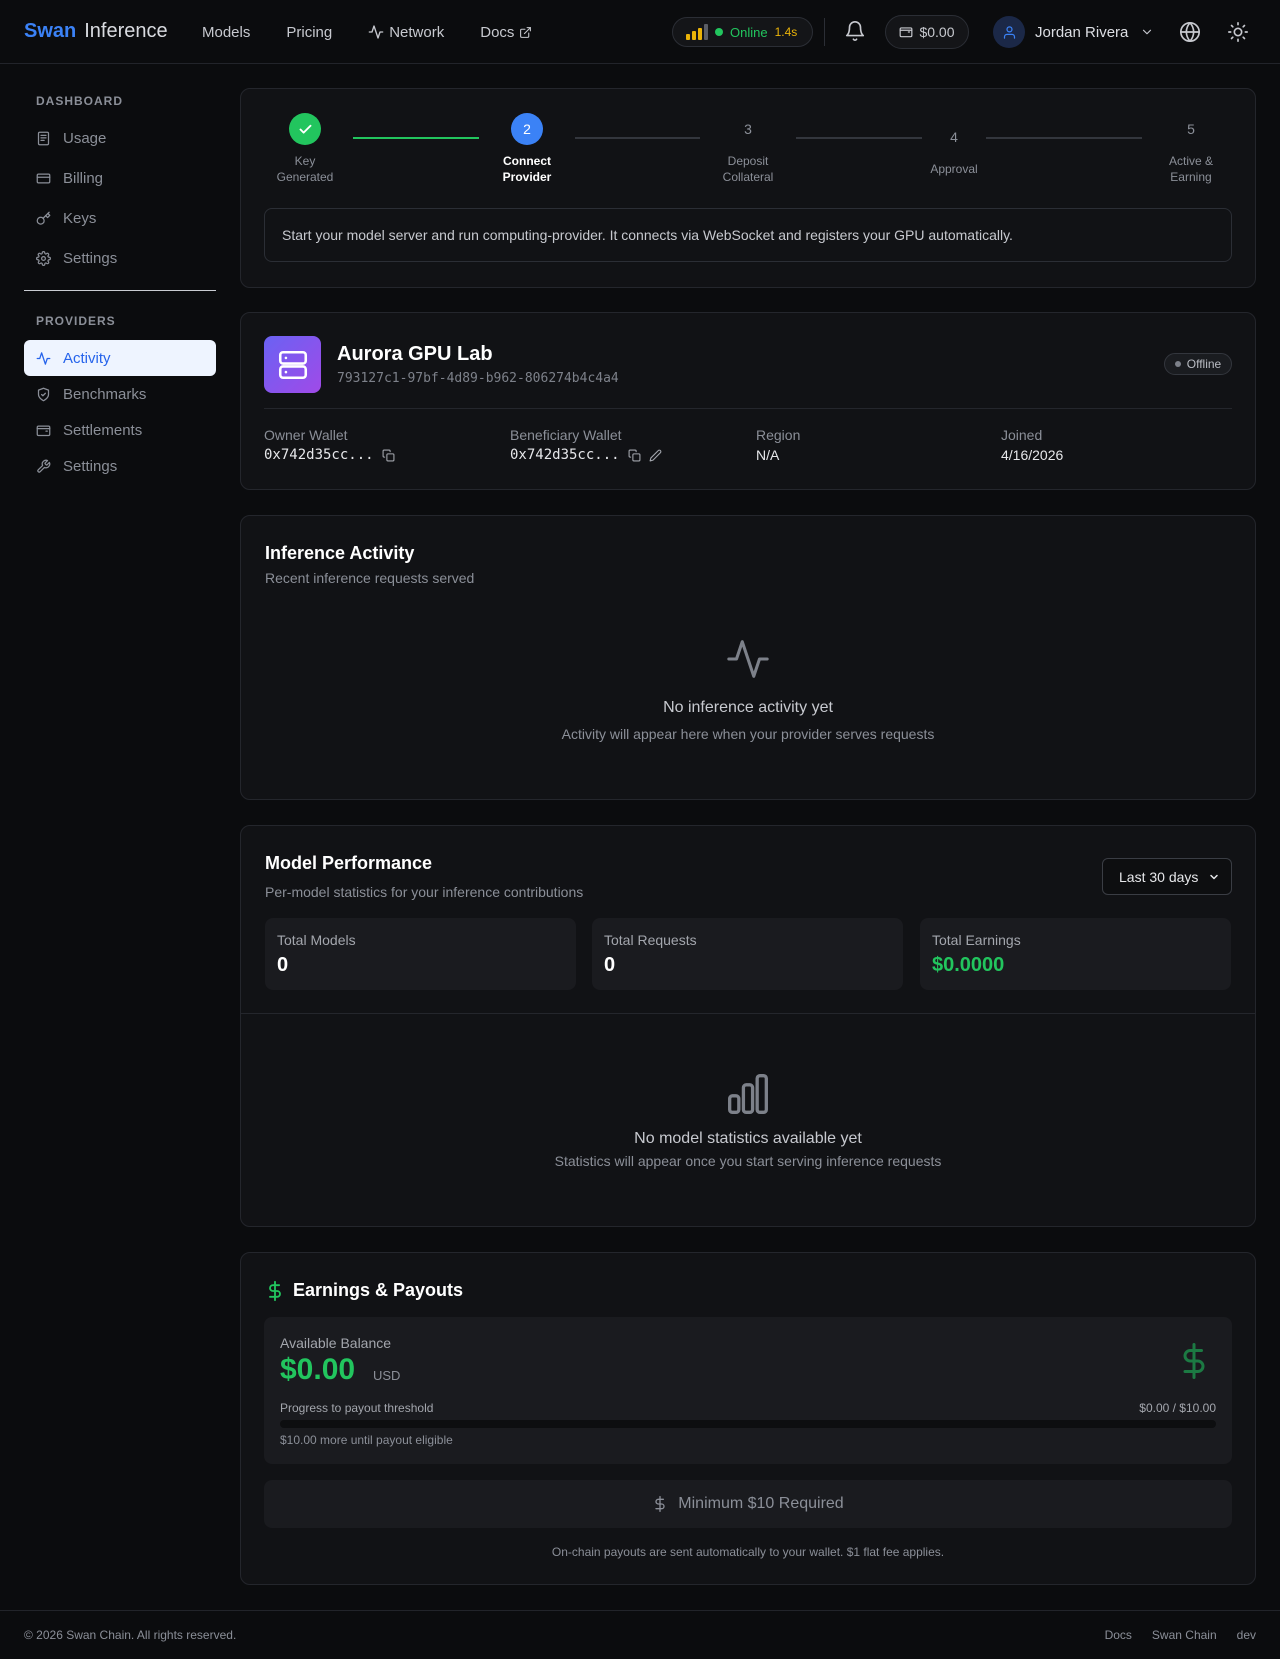  I want to click on step-3-number: 3, so click(748, 129).